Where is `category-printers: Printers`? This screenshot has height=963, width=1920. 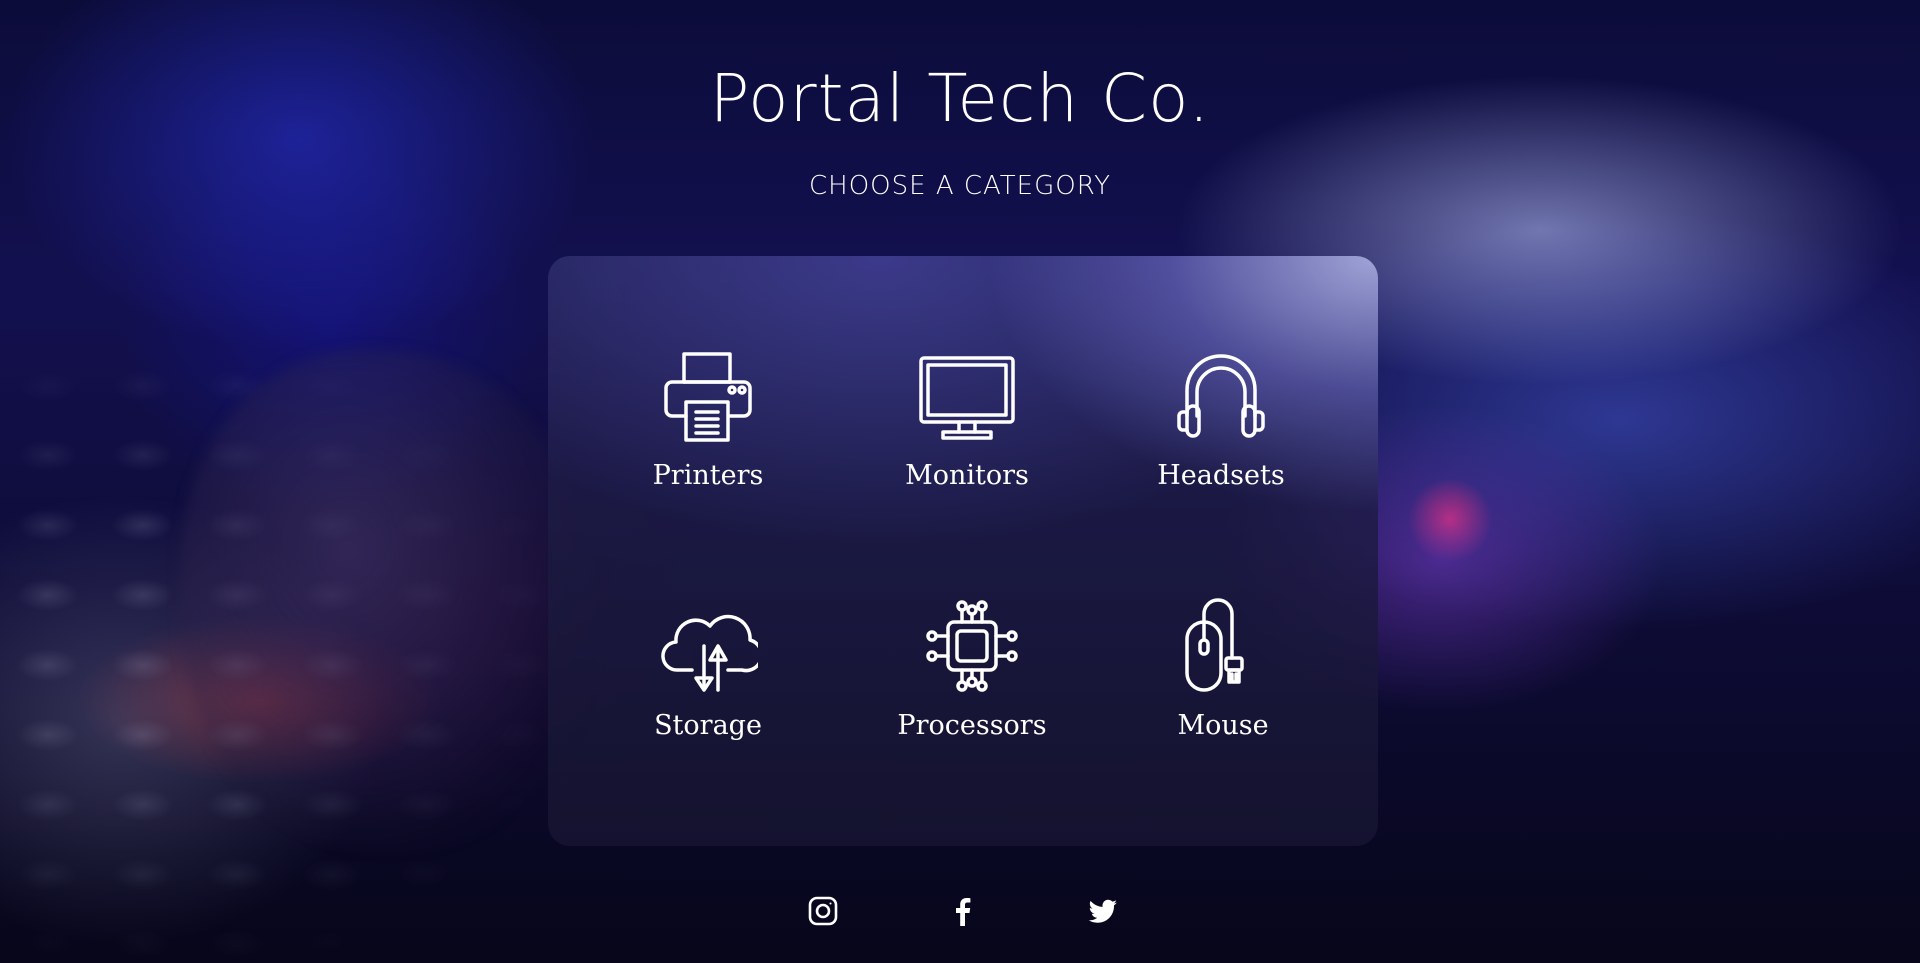
category-printers: Printers is located at coordinates (708, 418).